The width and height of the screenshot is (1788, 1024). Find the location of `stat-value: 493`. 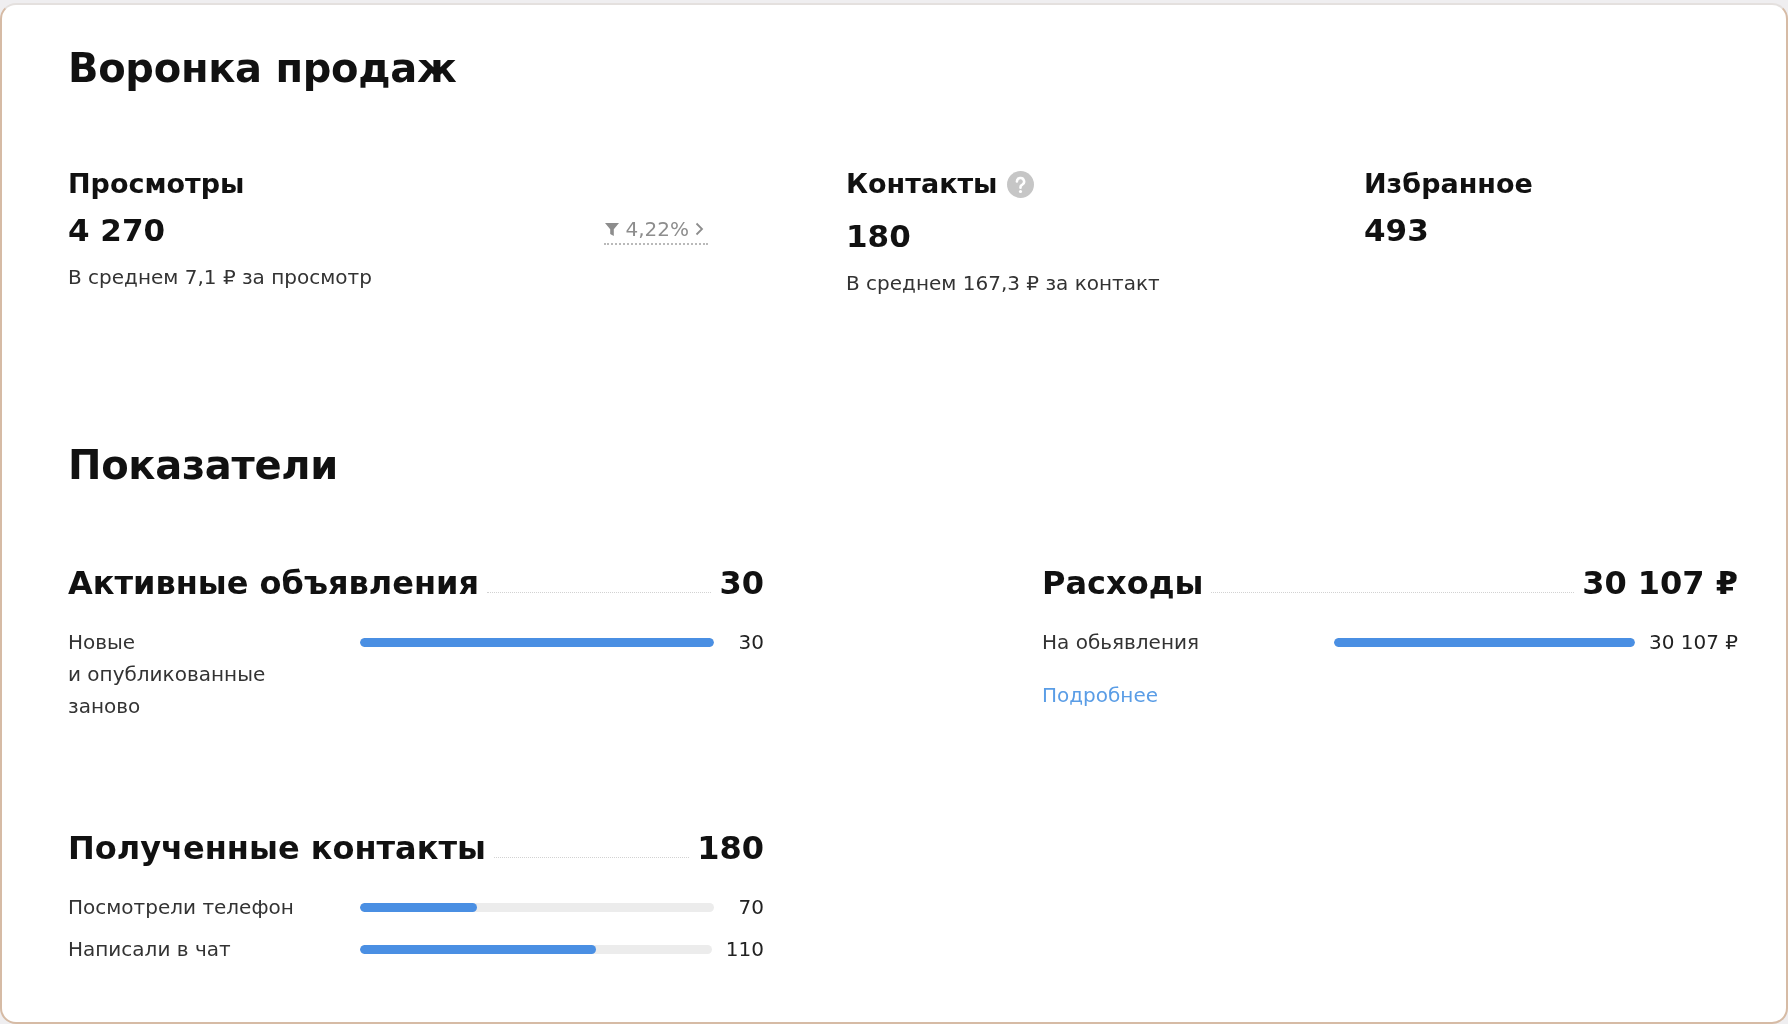

stat-value: 493 is located at coordinates (1396, 230).